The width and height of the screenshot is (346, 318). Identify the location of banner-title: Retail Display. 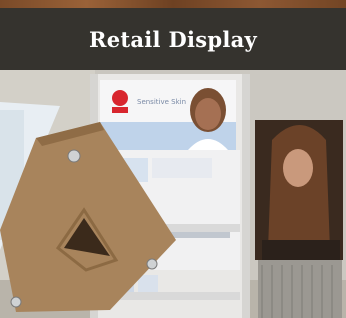
(173, 39).